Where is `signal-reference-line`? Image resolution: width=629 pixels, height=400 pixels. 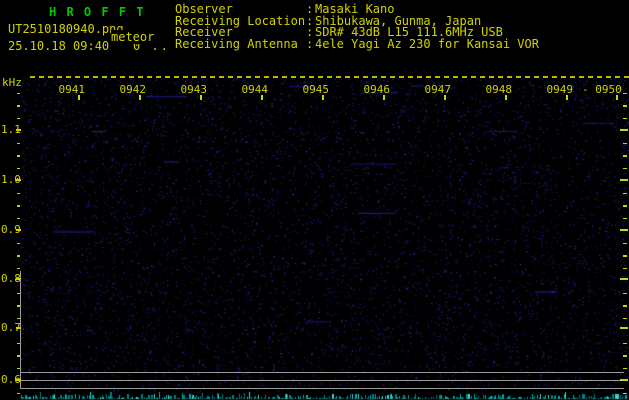 signal-reference-line is located at coordinates (322, 380).